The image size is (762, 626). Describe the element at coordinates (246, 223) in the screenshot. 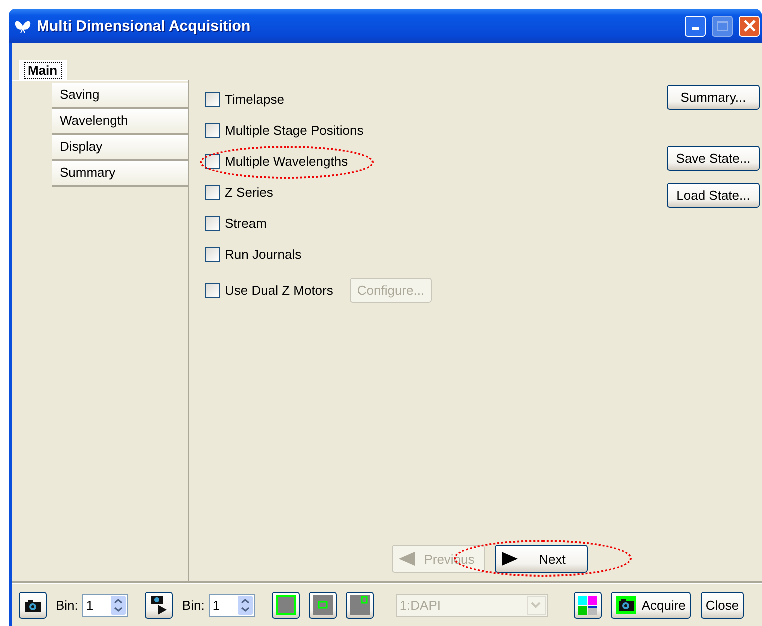

I see `checkbox-label: Stream` at that location.